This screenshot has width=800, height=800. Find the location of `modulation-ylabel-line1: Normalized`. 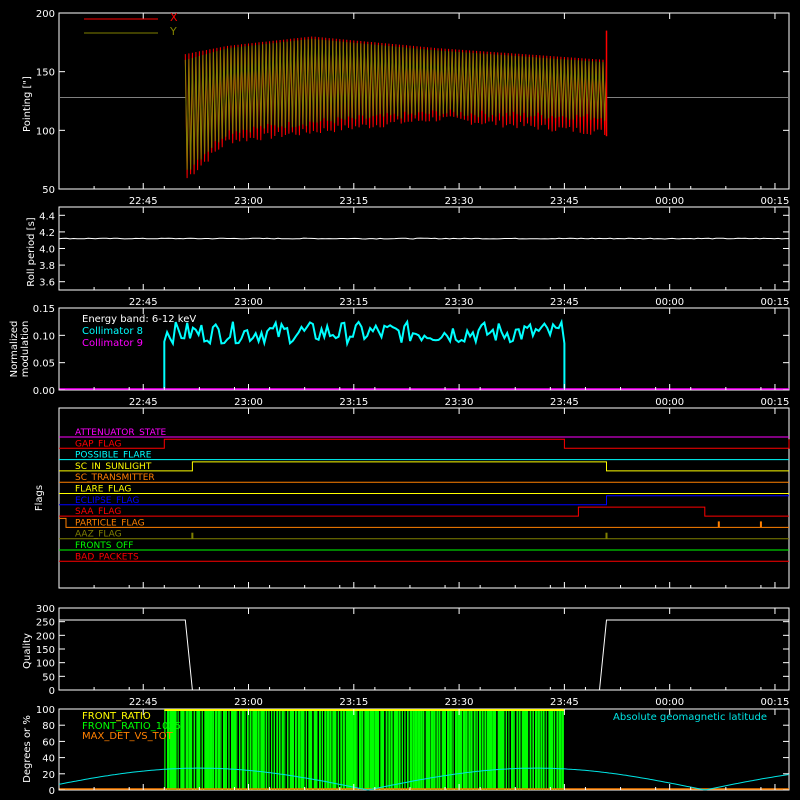

modulation-ylabel-line1: Normalized is located at coordinates (14, 349).